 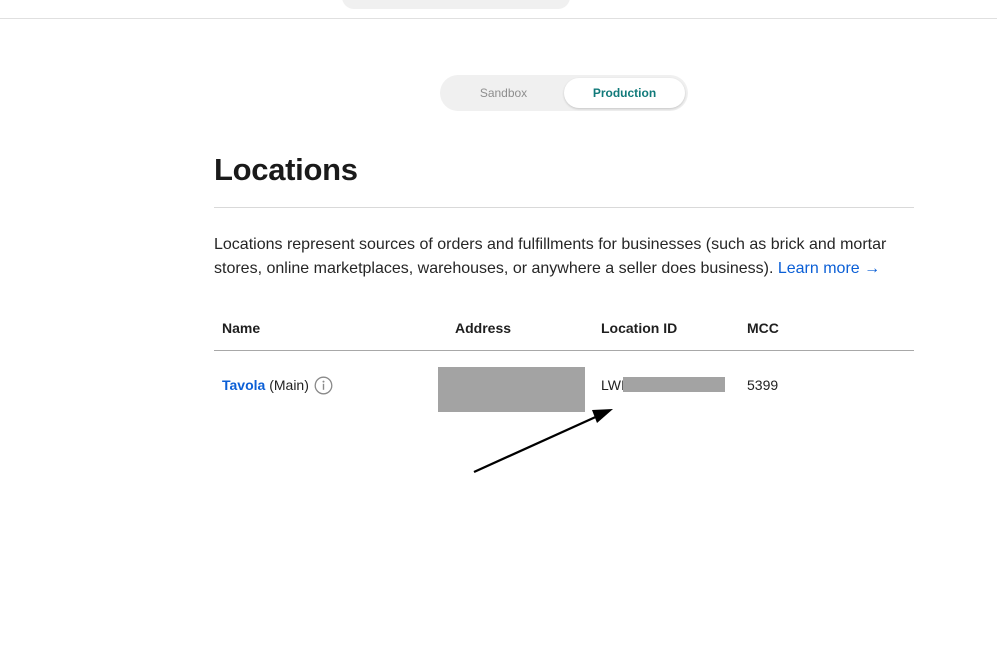 I want to click on annotation-arrow, so click(x=543, y=441).